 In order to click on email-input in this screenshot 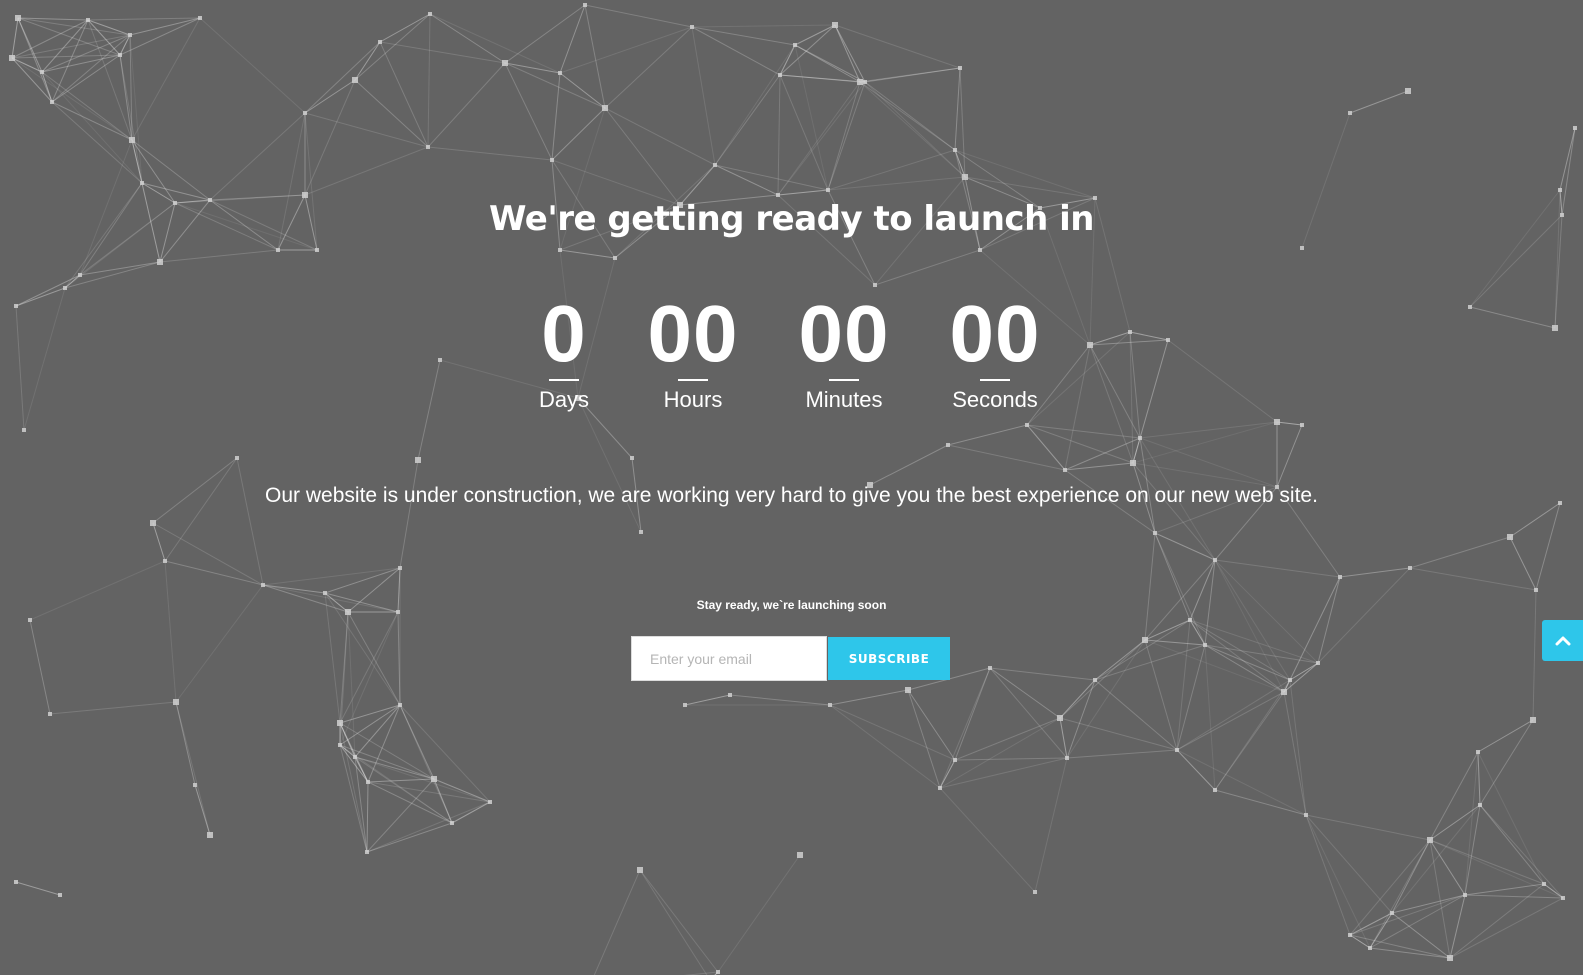, I will do `click(729, 658)`.